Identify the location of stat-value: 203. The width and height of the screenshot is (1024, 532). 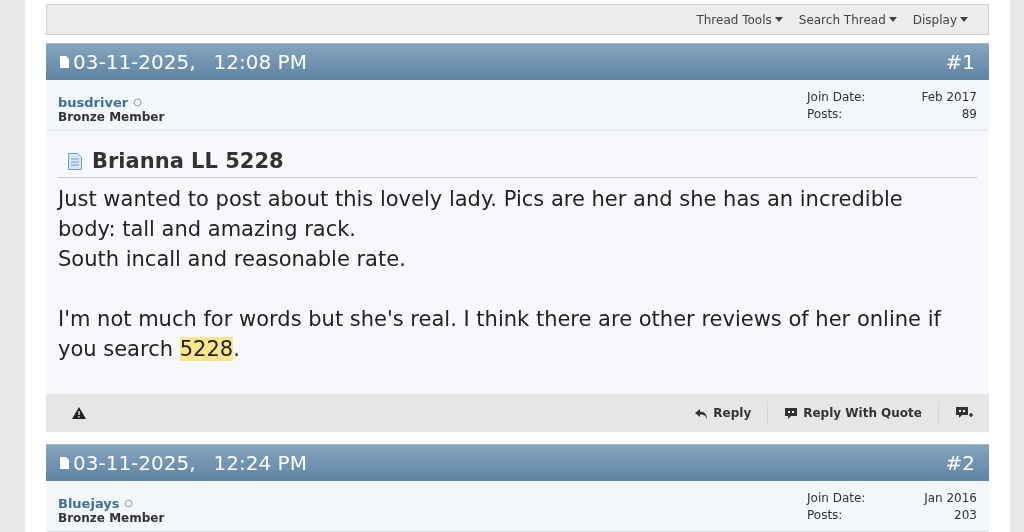
(965, 516).